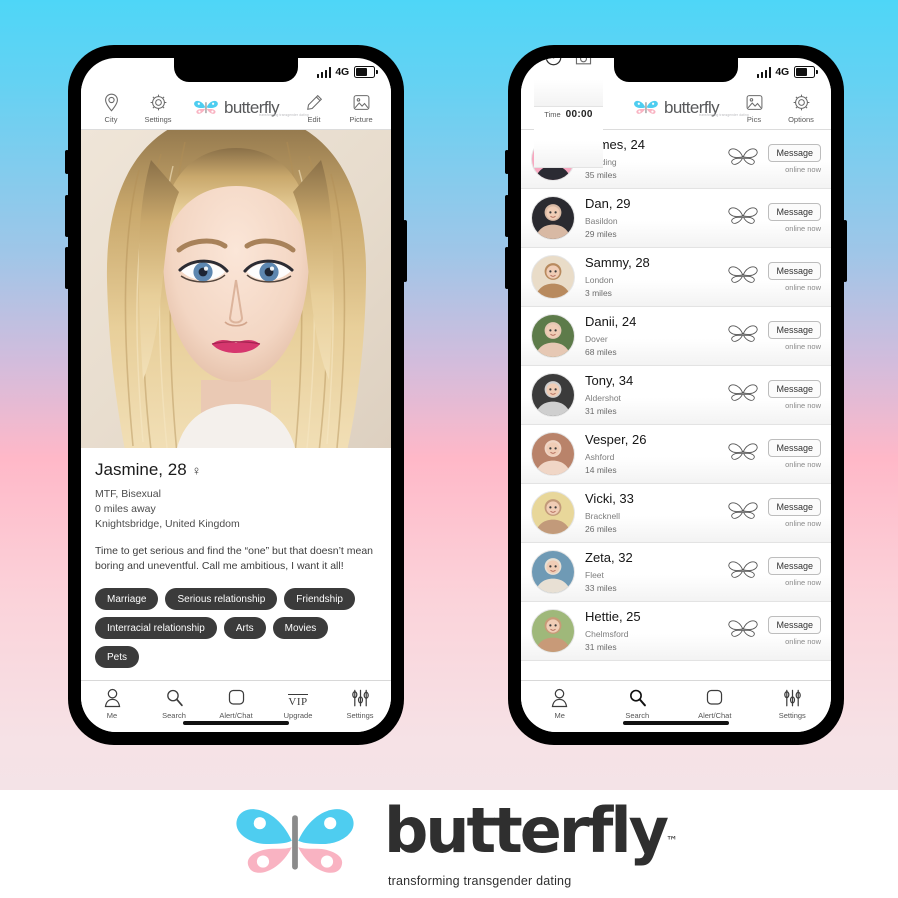 This screenshot has width=898, height=898. Describe the element at coordinates (792, 697) in the screenshot. I see `sliders-icon` at that location.